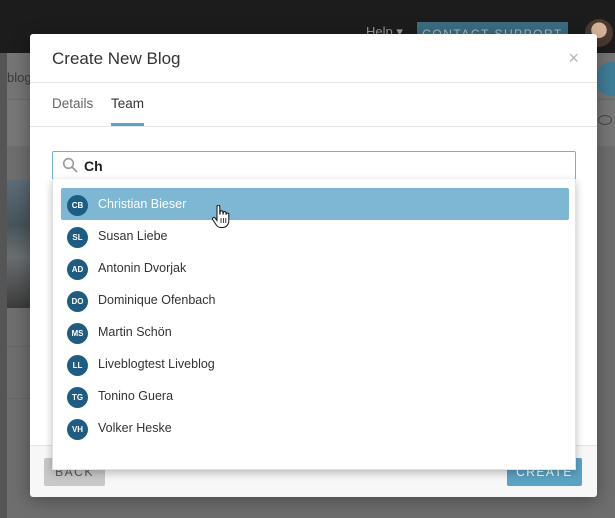  What do you see at coordinates (573, 58) in the screenshot?
I see `close-icon: ×` at bounding box center [573, 58].